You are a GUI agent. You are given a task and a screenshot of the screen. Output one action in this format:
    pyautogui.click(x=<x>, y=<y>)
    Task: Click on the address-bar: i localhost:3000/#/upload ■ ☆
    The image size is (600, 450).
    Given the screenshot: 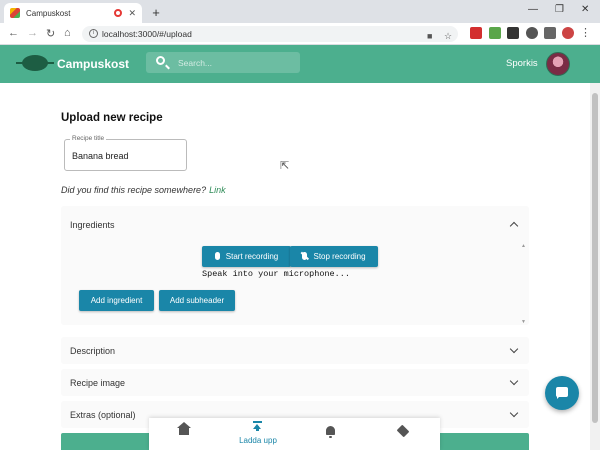 What is the action you would take?
    pyautogui.click(x=270, y=34)
    